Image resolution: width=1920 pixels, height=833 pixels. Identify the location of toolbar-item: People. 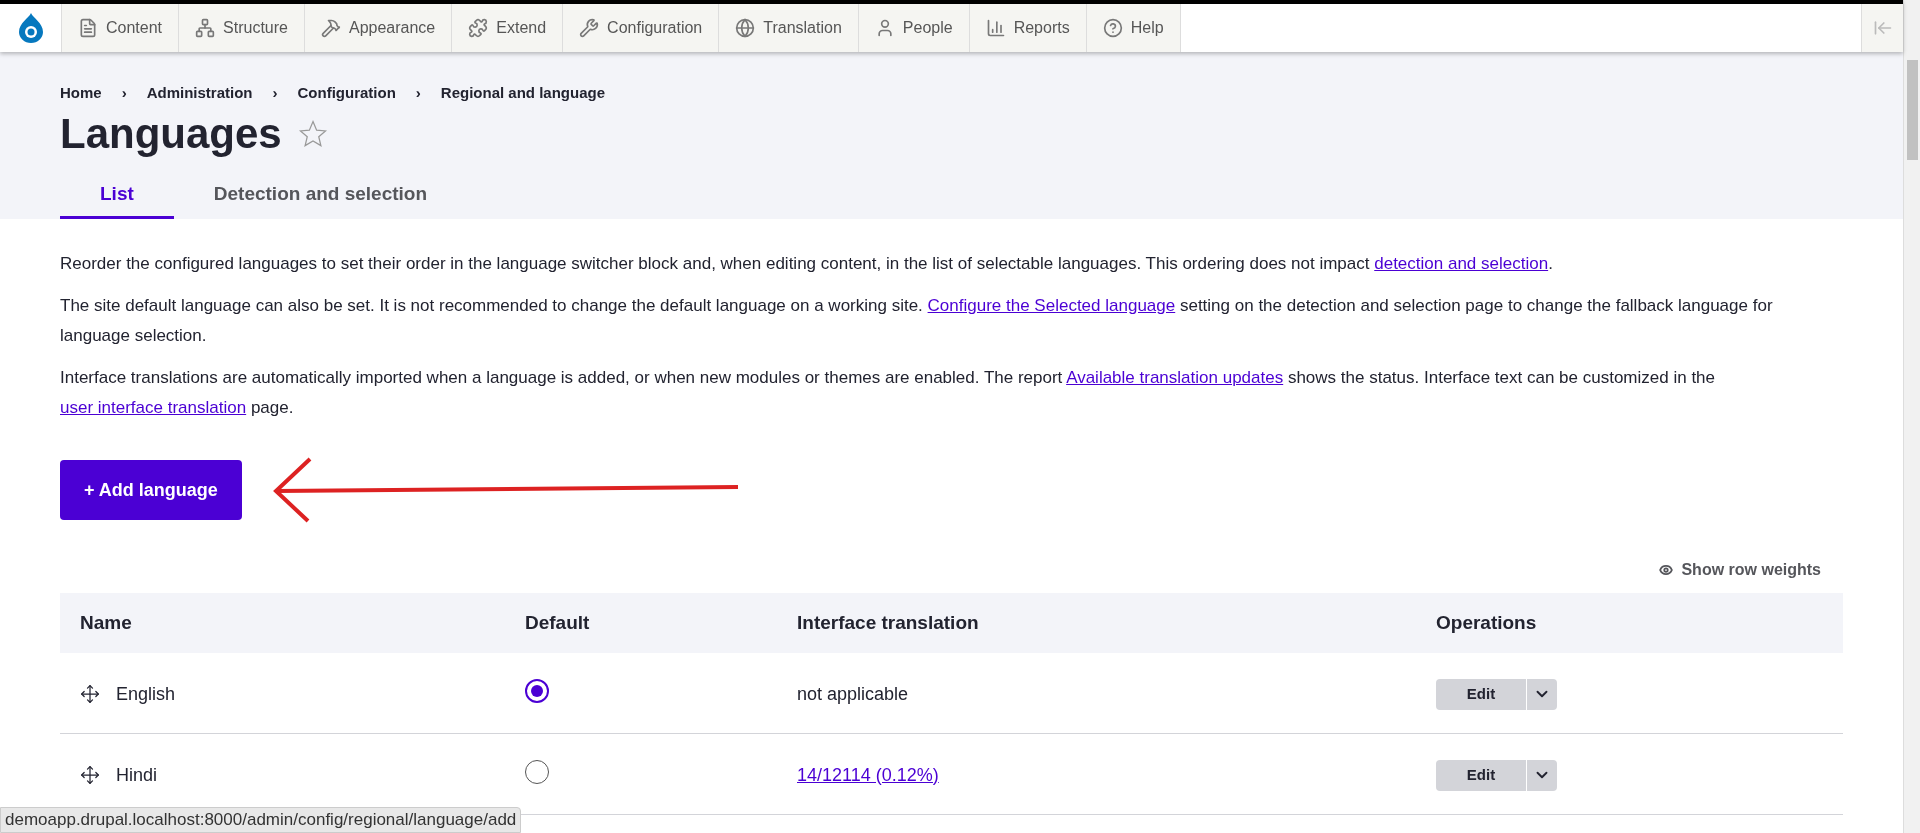
(914, 28).